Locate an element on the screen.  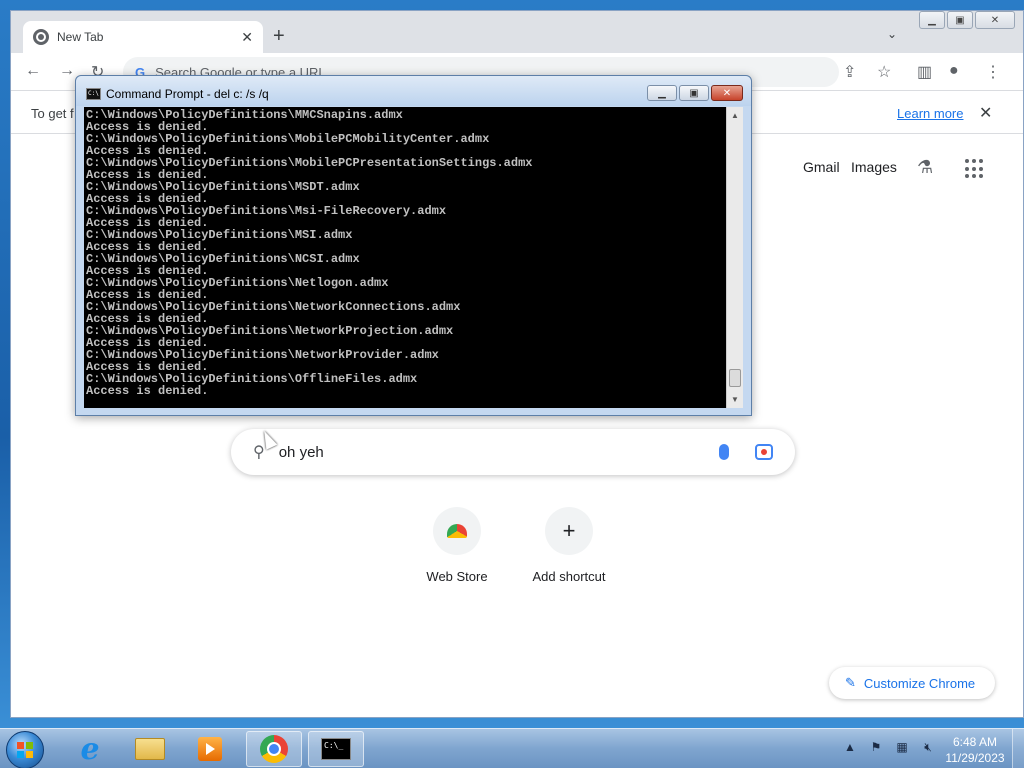
infobar-close-icon: ✕ is located at coordinates (985, 113).